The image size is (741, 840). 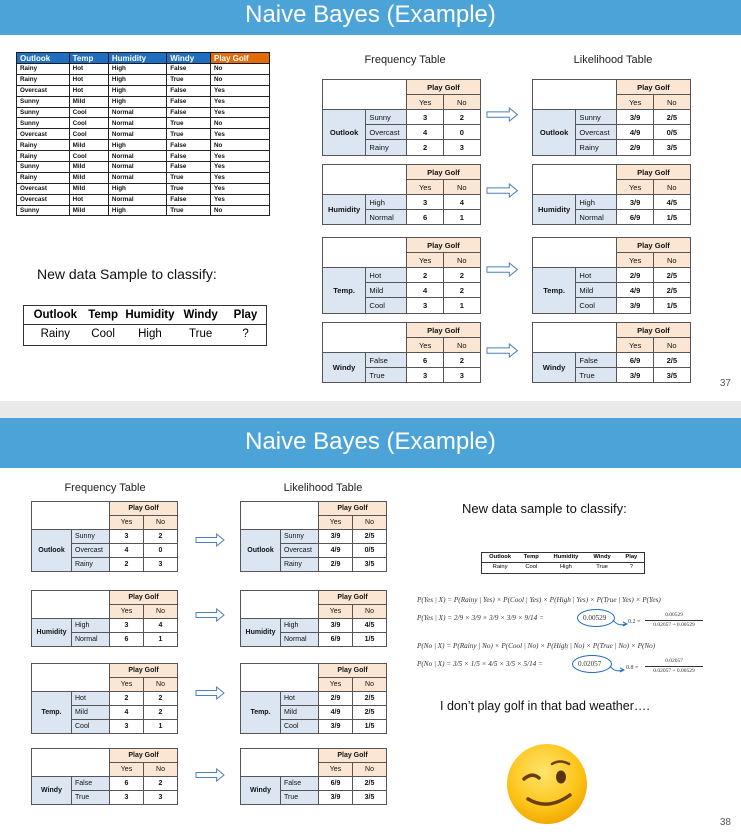 I want to click on yes-count: 4/9, so click(x=635, y=132).